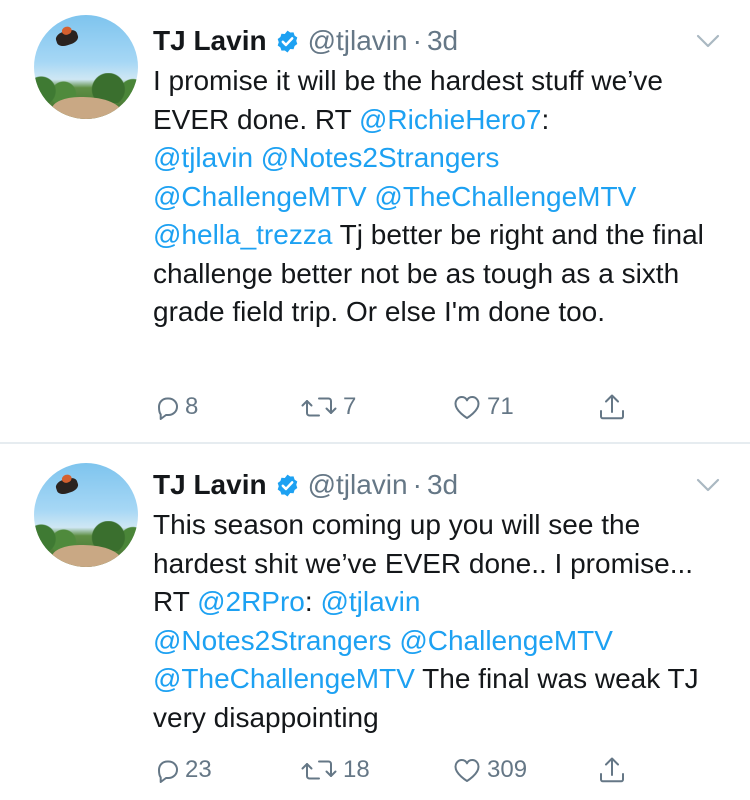  What do you see at coordinates (413, 407) in the screenshot?
I see `tweet-actions: 8 7 71` at bounding box center [413, 407].